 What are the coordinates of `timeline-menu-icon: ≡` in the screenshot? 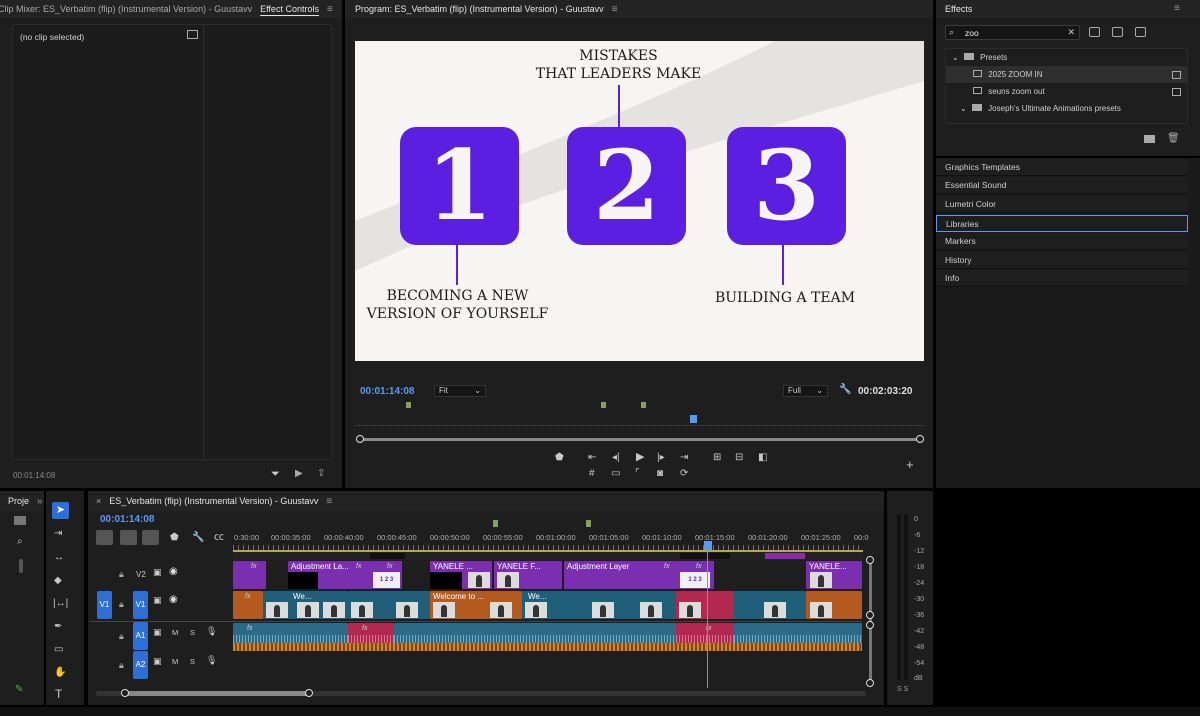 It's located at (329, 501).